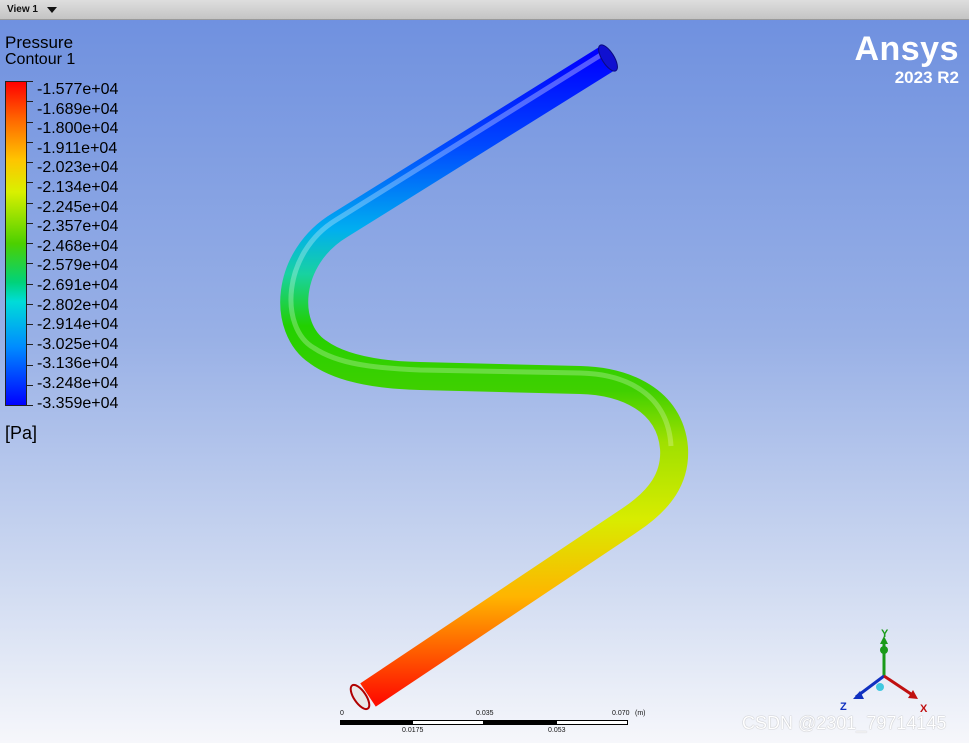 This screenshot has width=969, height=743. What do you see at coordinates (621, 713) in the screenshot?
I see `scale-label-max: 0.070` at bounding box center [621, 713].